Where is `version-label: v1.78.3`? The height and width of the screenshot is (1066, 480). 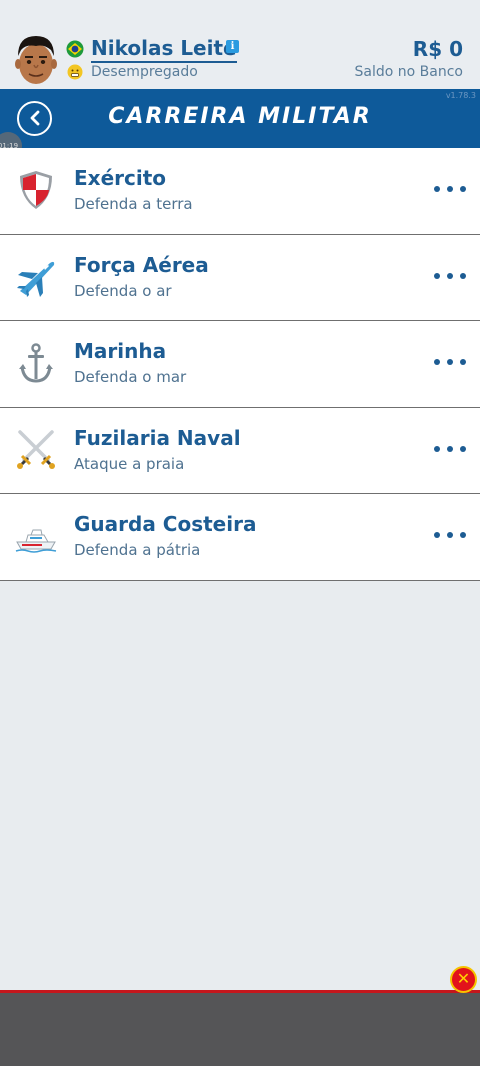
version-label: v1.78.3 is located at coordinates (460, 95).